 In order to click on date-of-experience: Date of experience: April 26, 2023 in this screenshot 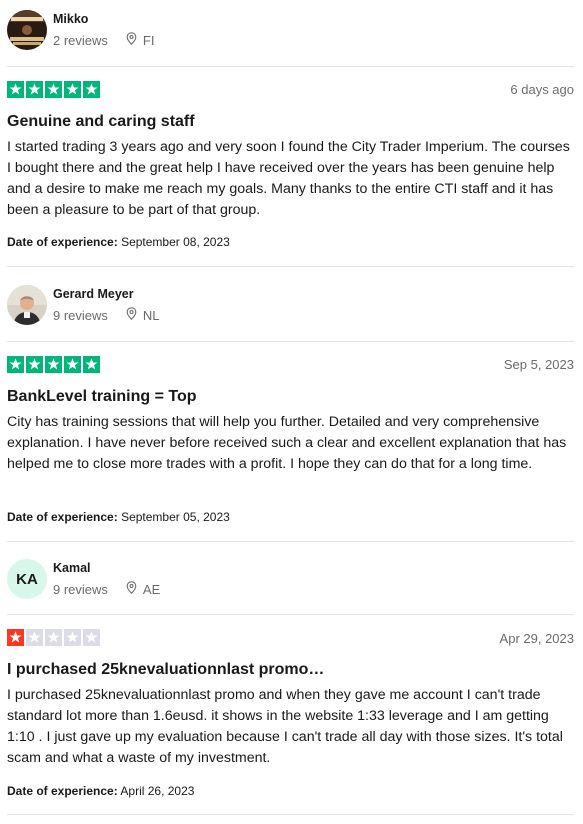, I will do `click(100, 791)`.